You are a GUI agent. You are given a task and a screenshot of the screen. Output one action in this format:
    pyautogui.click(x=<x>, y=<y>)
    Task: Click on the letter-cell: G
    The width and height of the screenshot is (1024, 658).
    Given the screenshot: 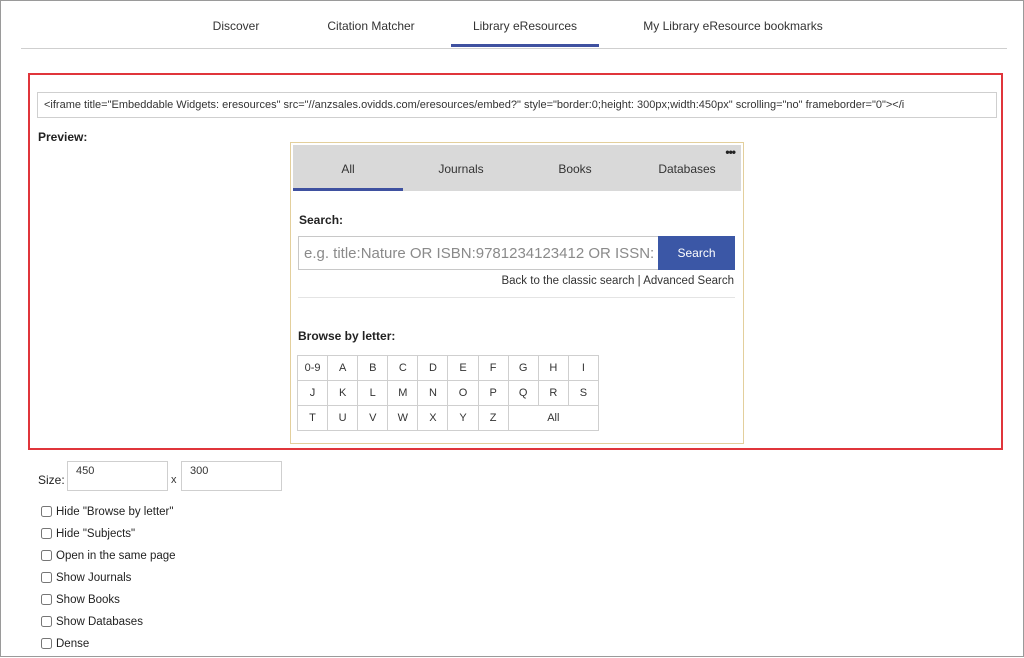 What is the action you would take?
    pyautogui.click(x=523, y=368)
    